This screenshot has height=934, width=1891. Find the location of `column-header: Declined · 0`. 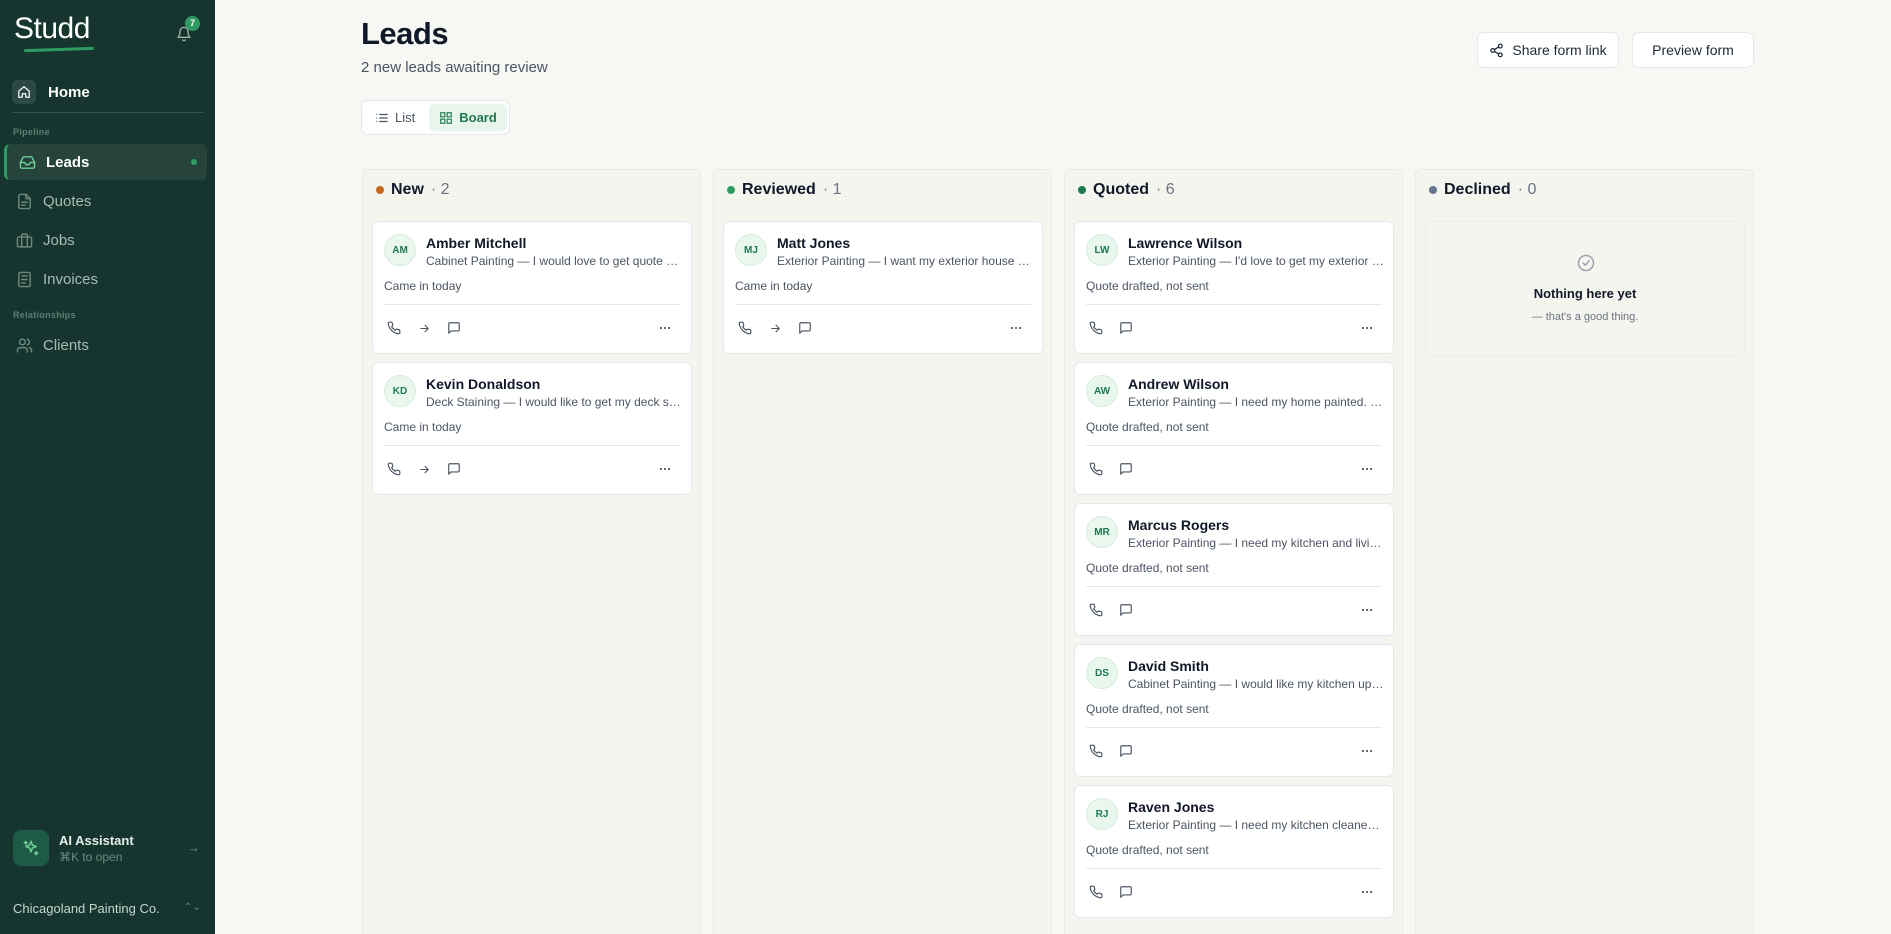

column-header: Declined · 0 is located at coordinates (1482, 190).